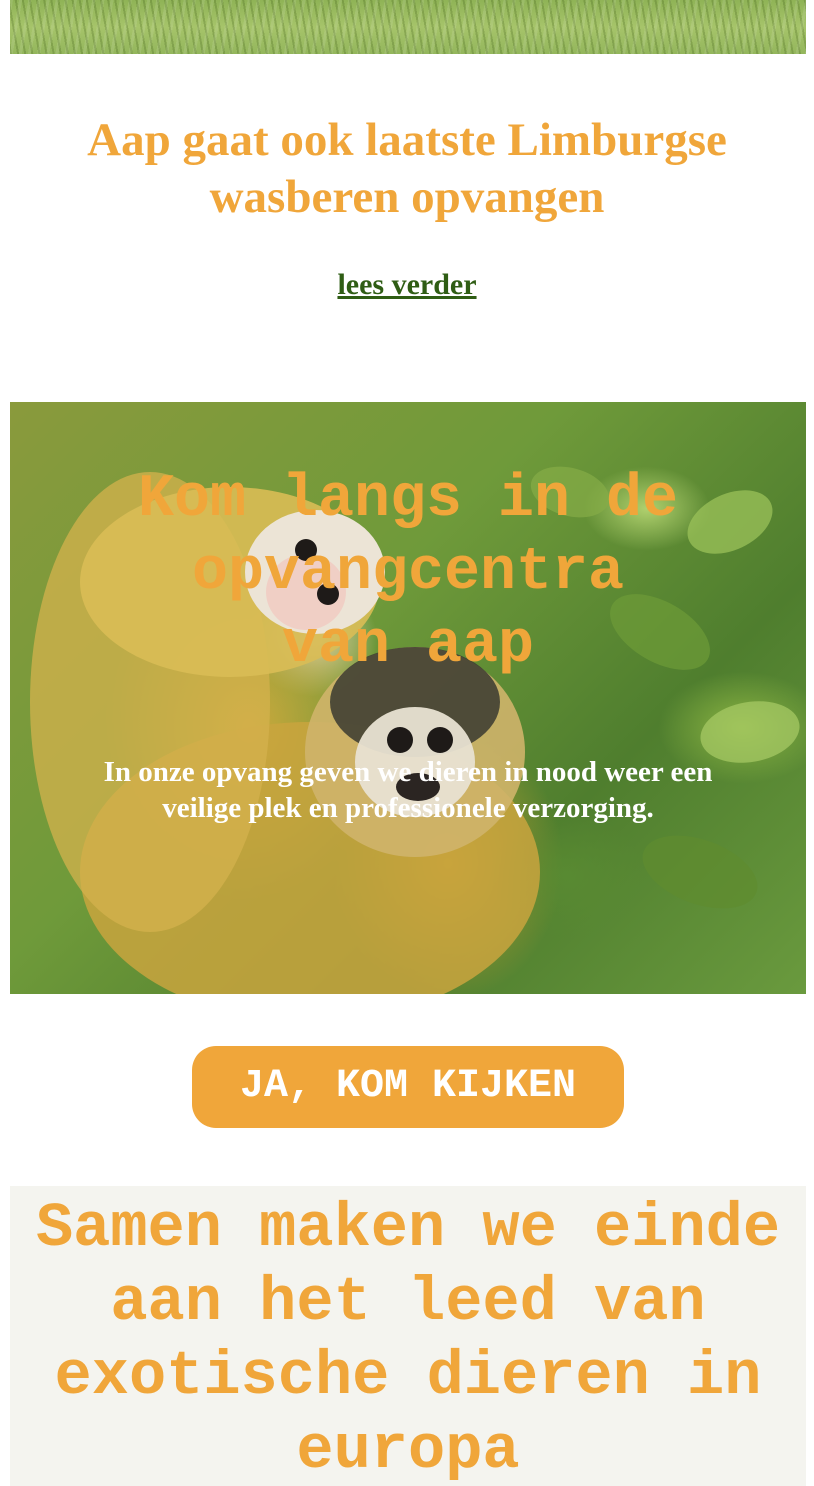  I want to click on read-more-container: lees verder, so click(407, 285).